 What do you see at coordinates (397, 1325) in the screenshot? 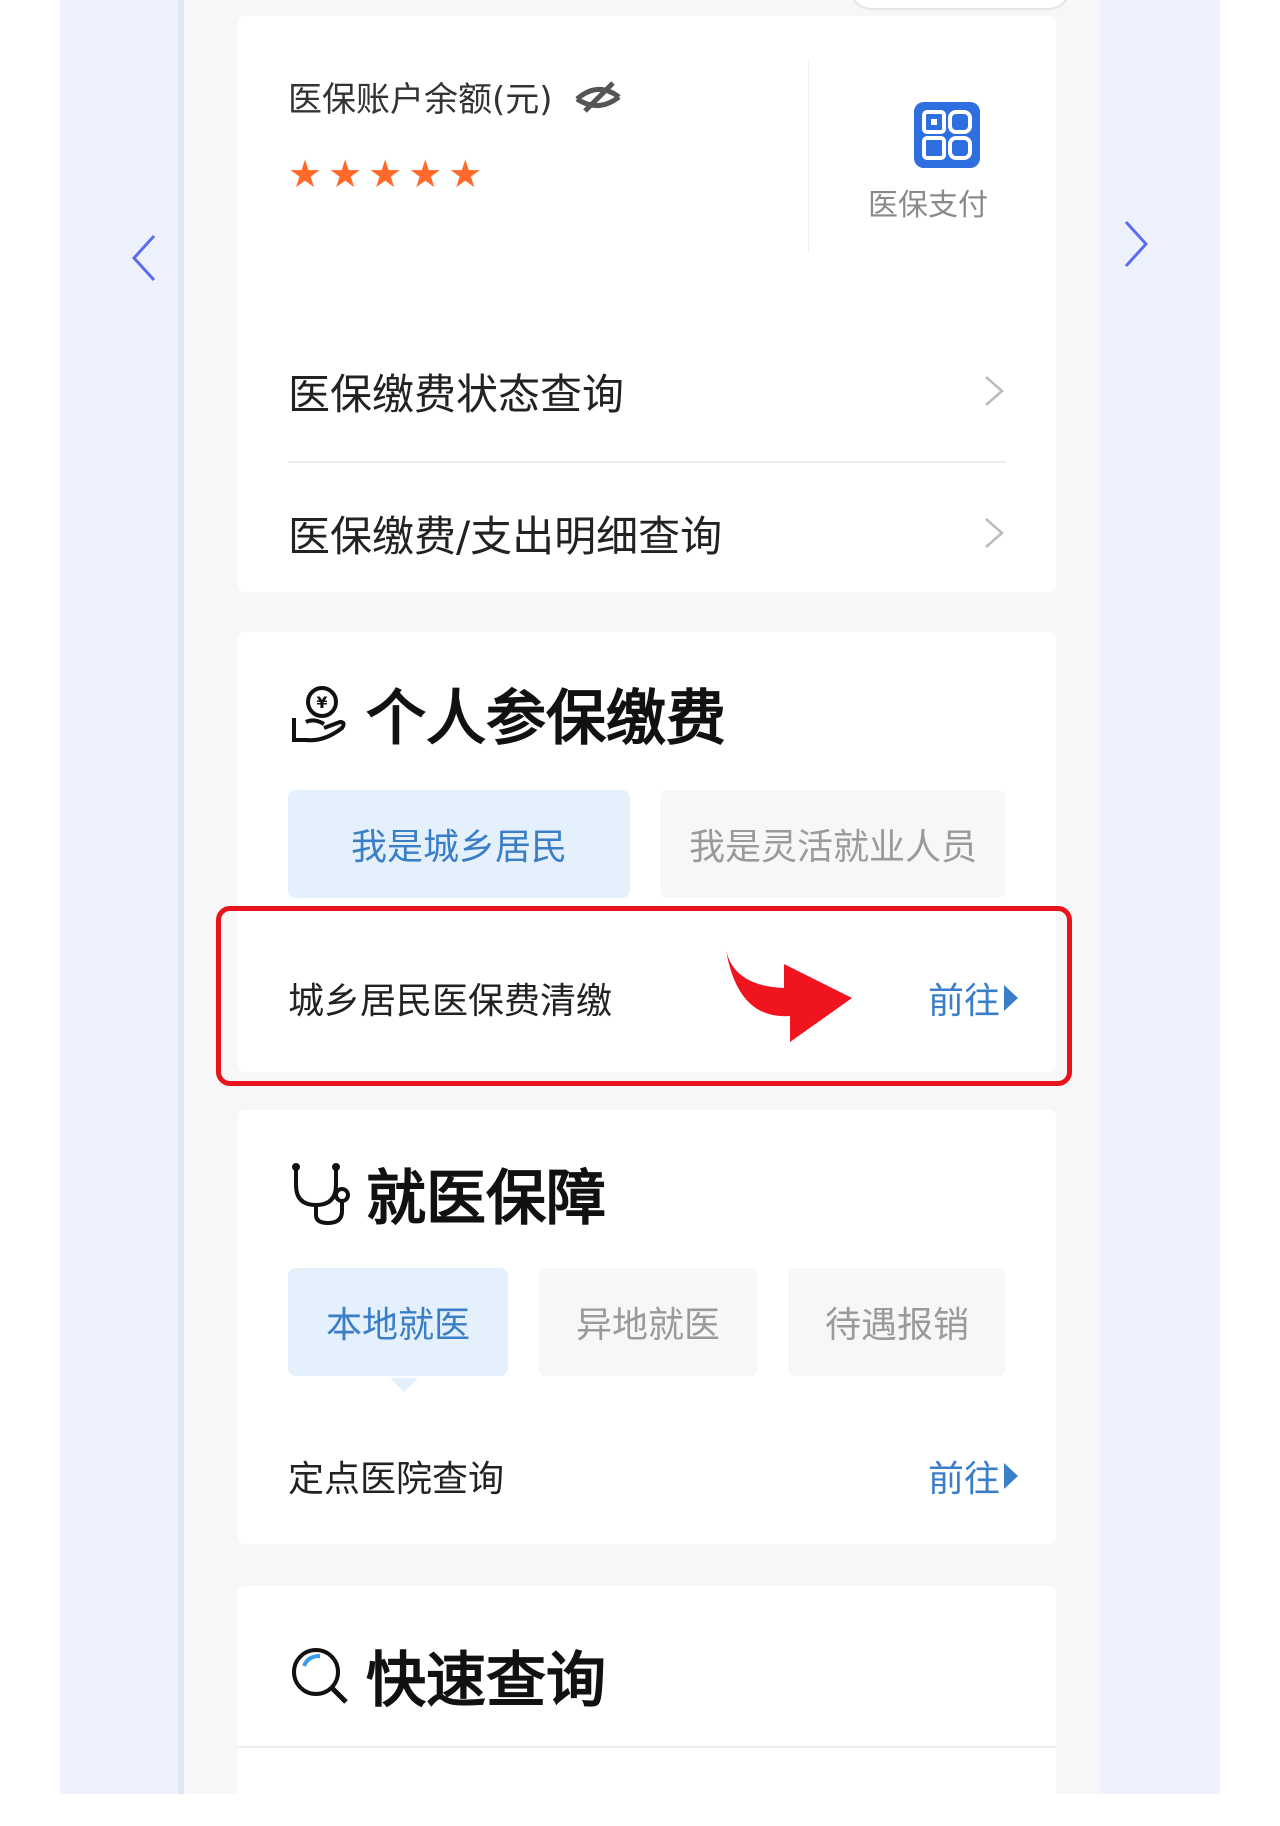
I see `tab-label: 本地就医` at bounding box center [397, 1325].